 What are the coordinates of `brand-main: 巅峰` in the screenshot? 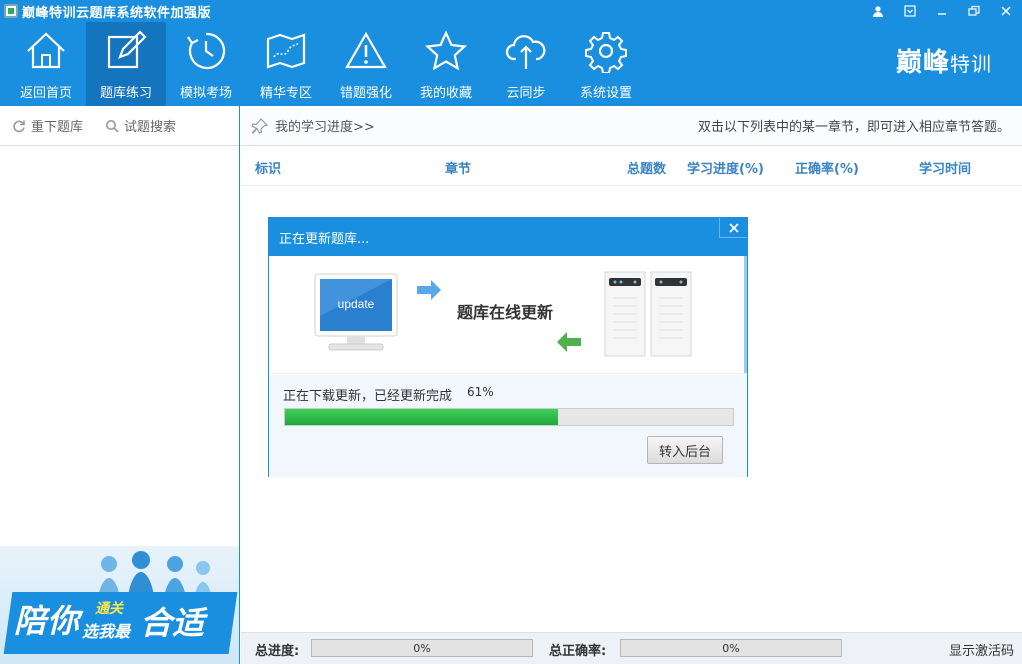 It's located at (923, 63).